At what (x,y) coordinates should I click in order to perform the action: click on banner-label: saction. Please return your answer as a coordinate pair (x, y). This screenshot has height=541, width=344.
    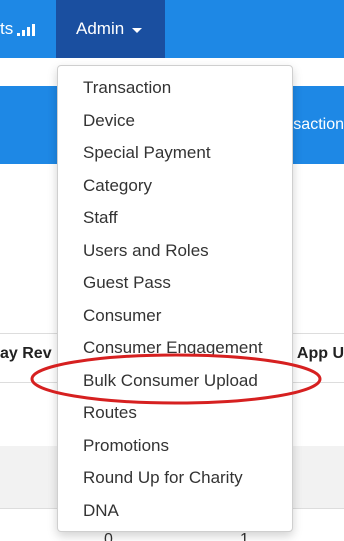
    Looking at the image, I should click on (318, 124).